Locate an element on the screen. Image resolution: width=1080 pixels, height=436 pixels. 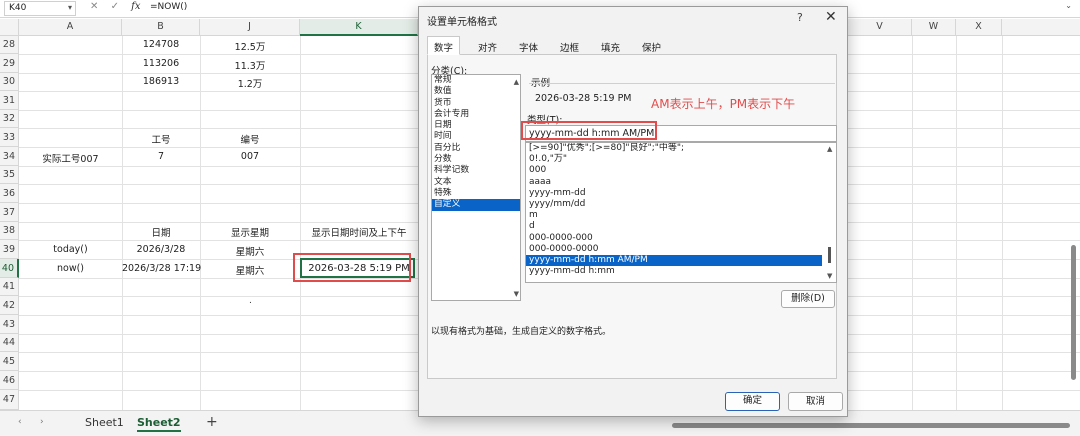
column-header-b: B is located at coordinates (161, 27).